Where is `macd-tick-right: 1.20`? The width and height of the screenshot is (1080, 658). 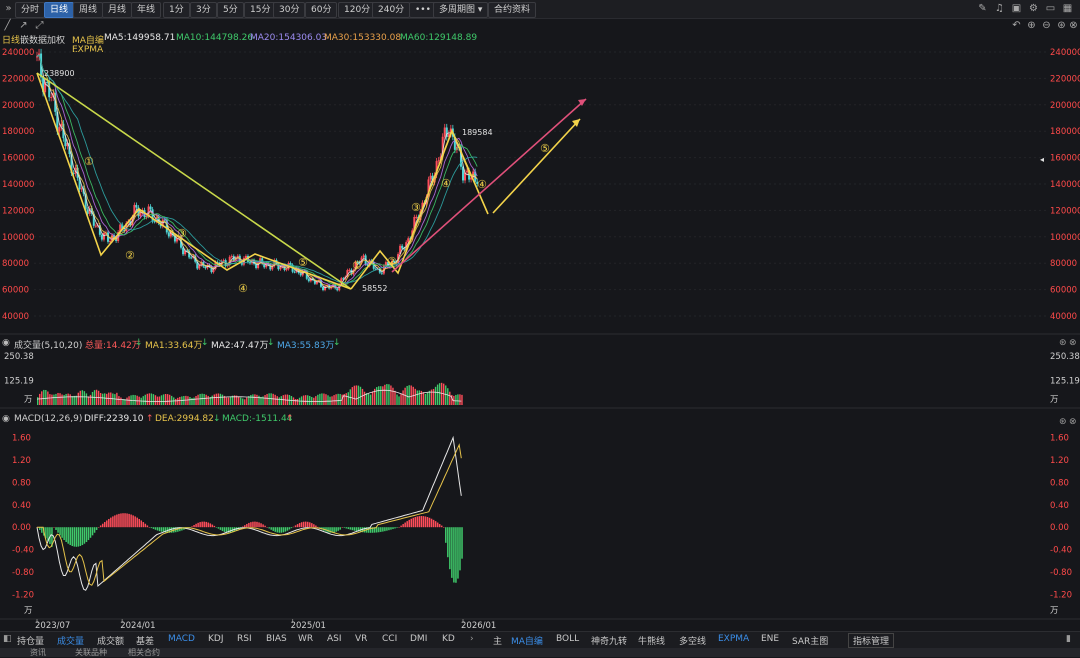
macd-tick-right: 1.20 is located at coordinates (1059, 461).